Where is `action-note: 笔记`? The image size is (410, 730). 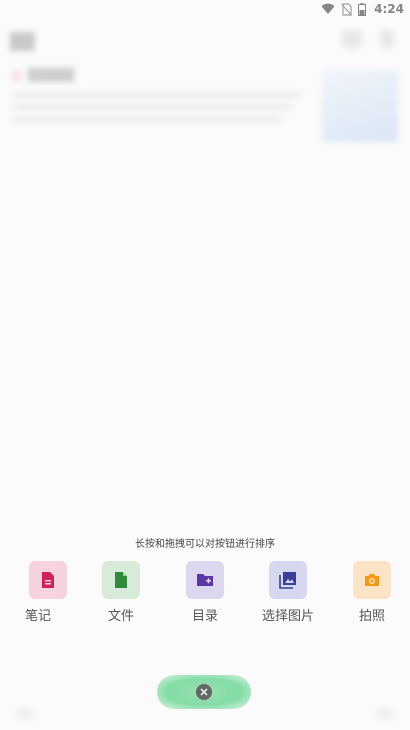 action-note: 笔记 is located at coordinates (38, 596).